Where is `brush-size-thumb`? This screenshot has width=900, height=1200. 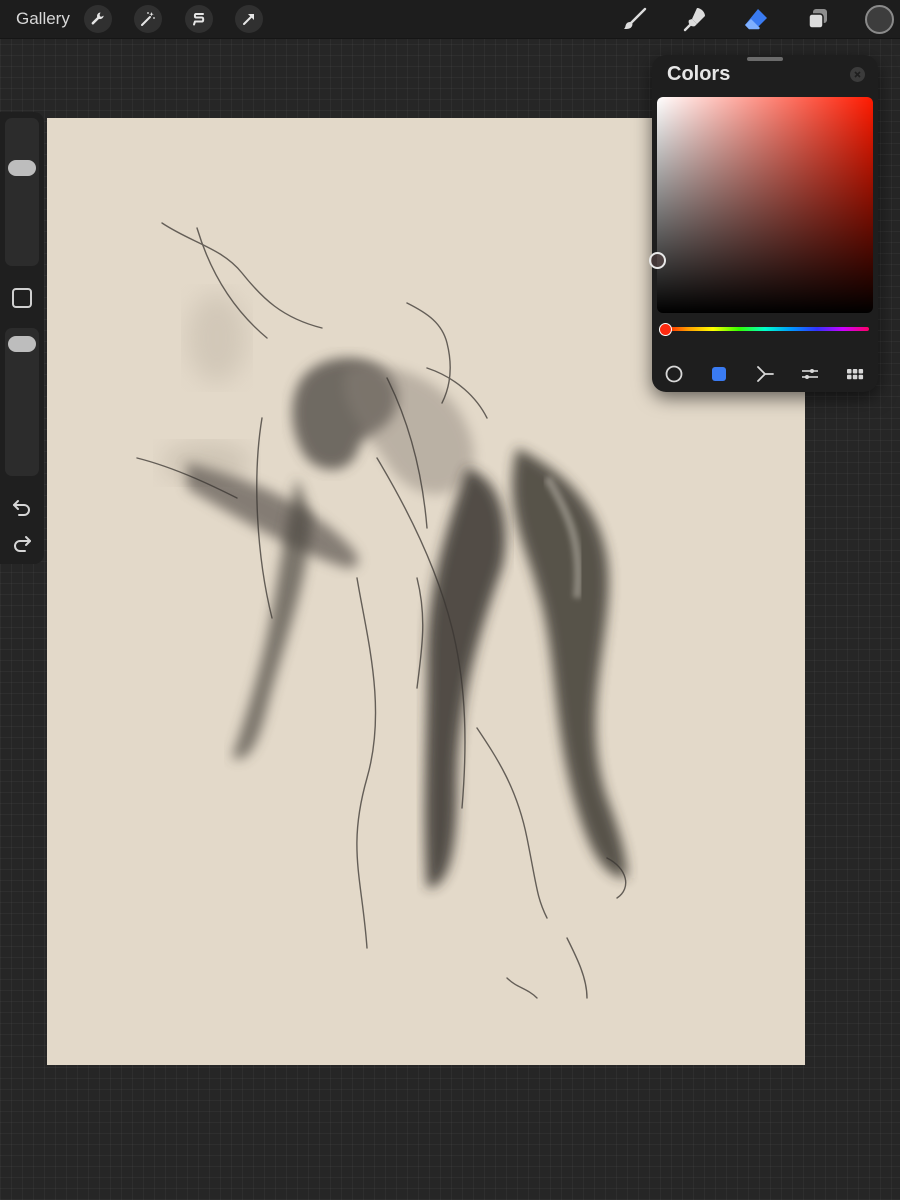
brush-size-thumb is located at coordinates (22, 168).